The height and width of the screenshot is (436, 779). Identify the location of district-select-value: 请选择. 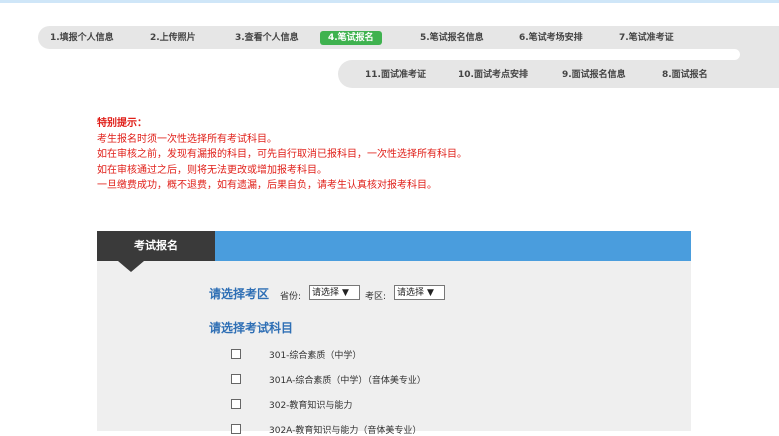
(411, 293).